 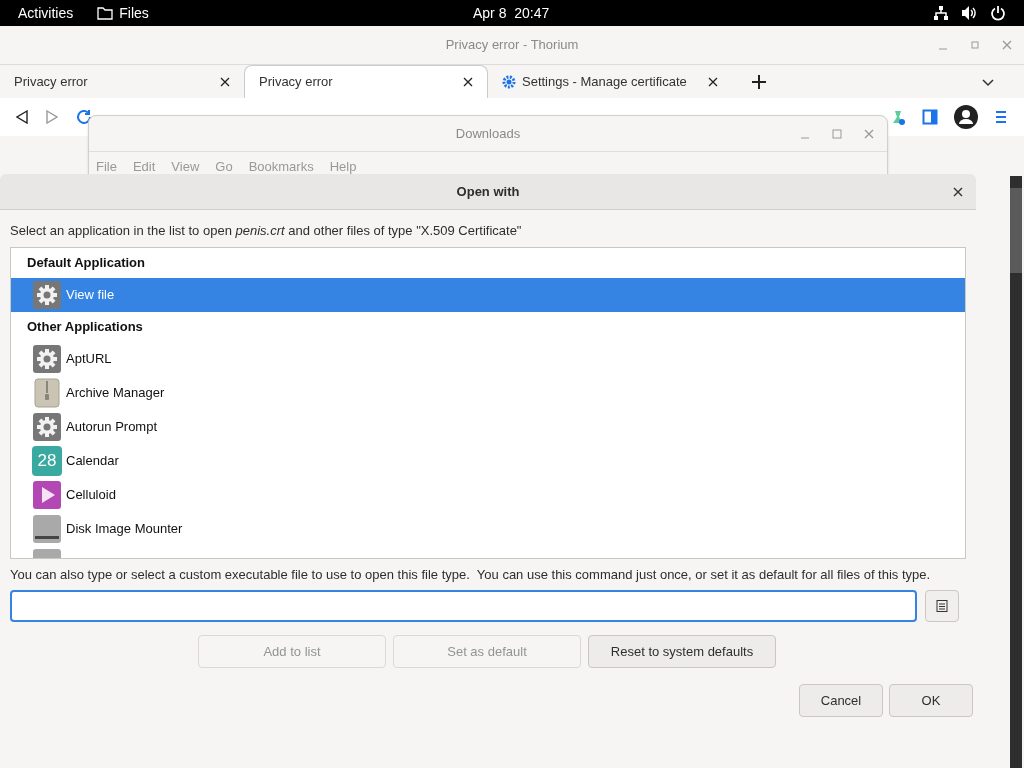 I want to click on dialog-title: Open with, so click(x=488, y=191).